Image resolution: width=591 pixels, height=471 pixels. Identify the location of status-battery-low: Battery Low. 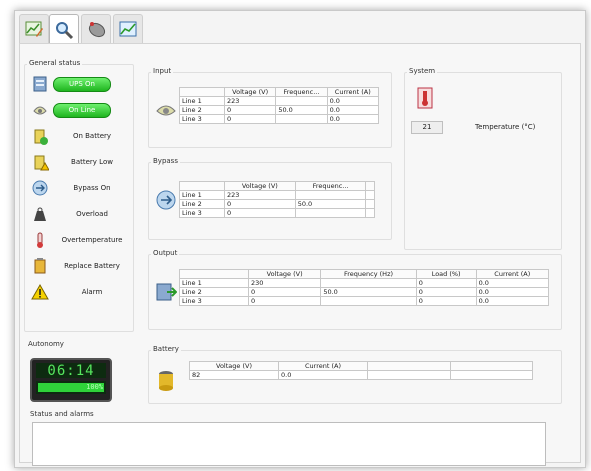
(83, 162).